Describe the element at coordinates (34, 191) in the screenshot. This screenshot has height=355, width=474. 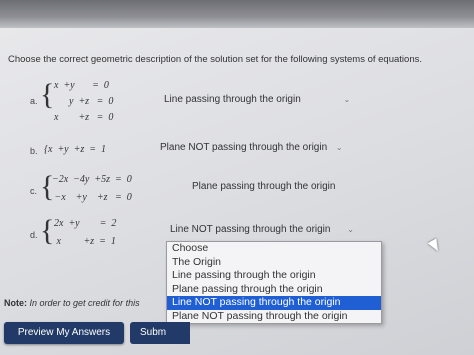
I see `system-label: c.` at that location.